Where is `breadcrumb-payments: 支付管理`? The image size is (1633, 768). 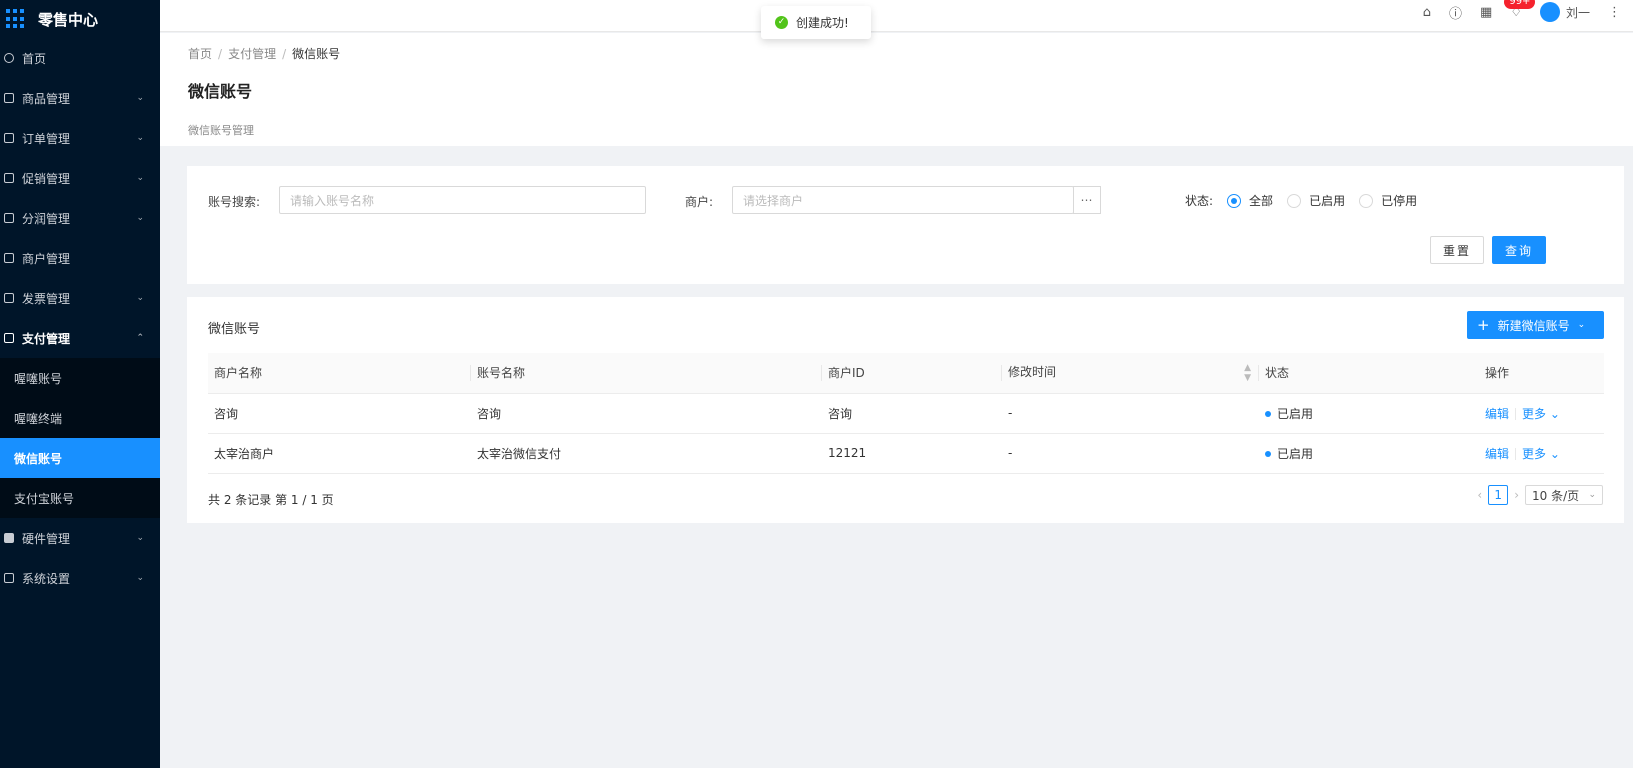 breadcrumb-payments: 支付管理 is located at coordinates (252, 54).